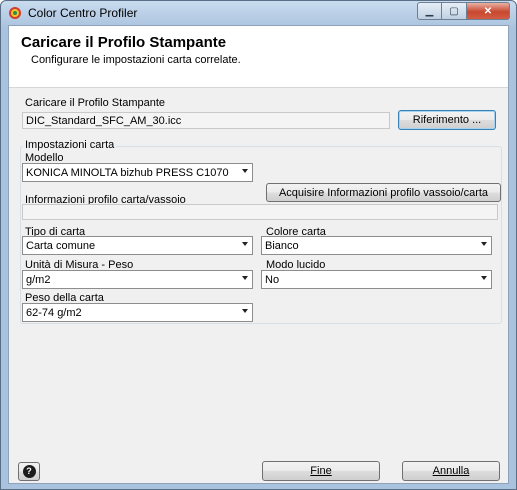 The image size is (517, 490). I want to click on finish-button: Fine, so click(321, 471).